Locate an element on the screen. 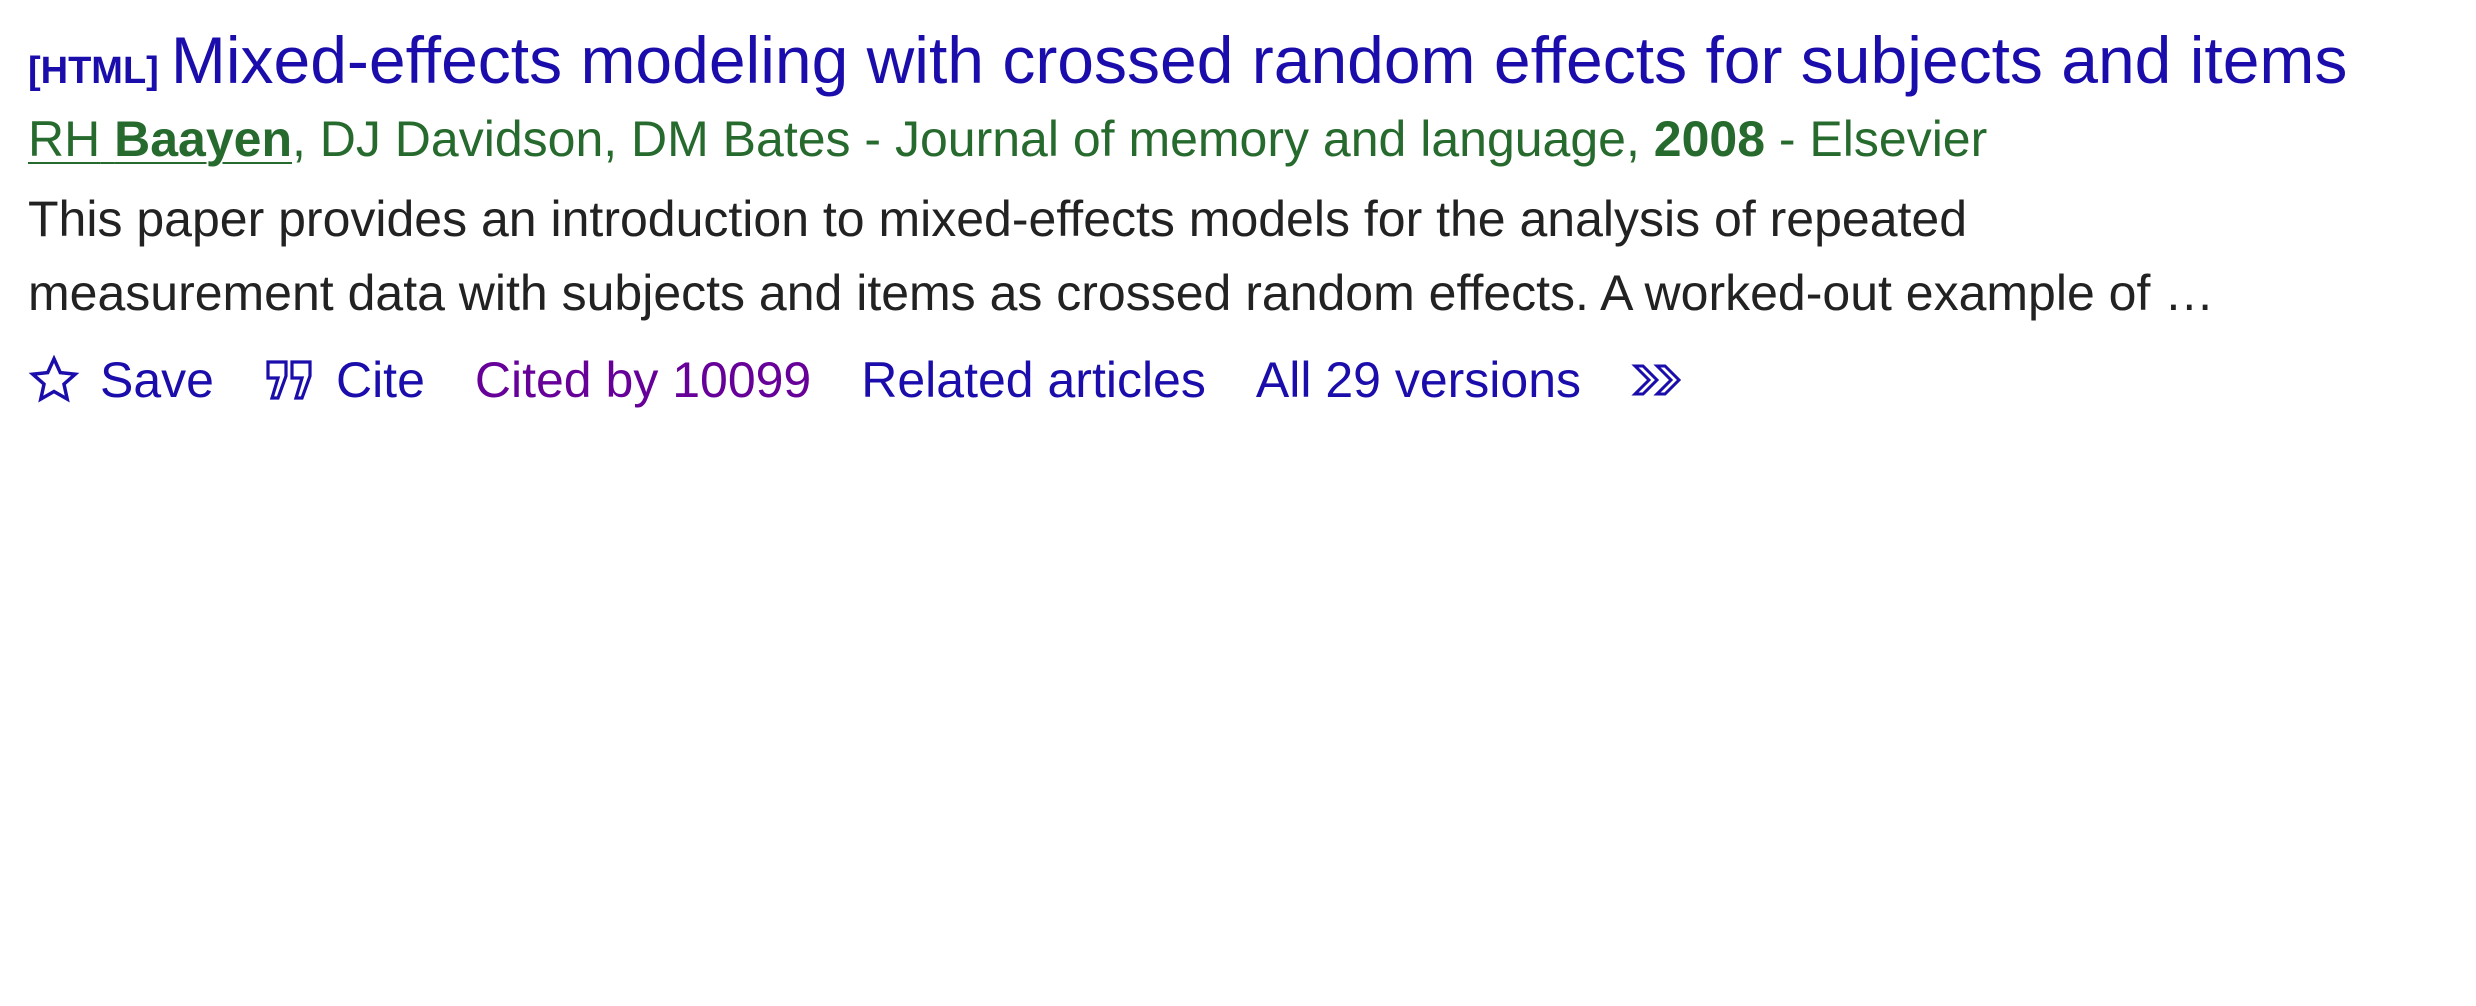 The width and height of the screenshot is (2476, 1006). save-label: Save is located at coordinates (157, 380).